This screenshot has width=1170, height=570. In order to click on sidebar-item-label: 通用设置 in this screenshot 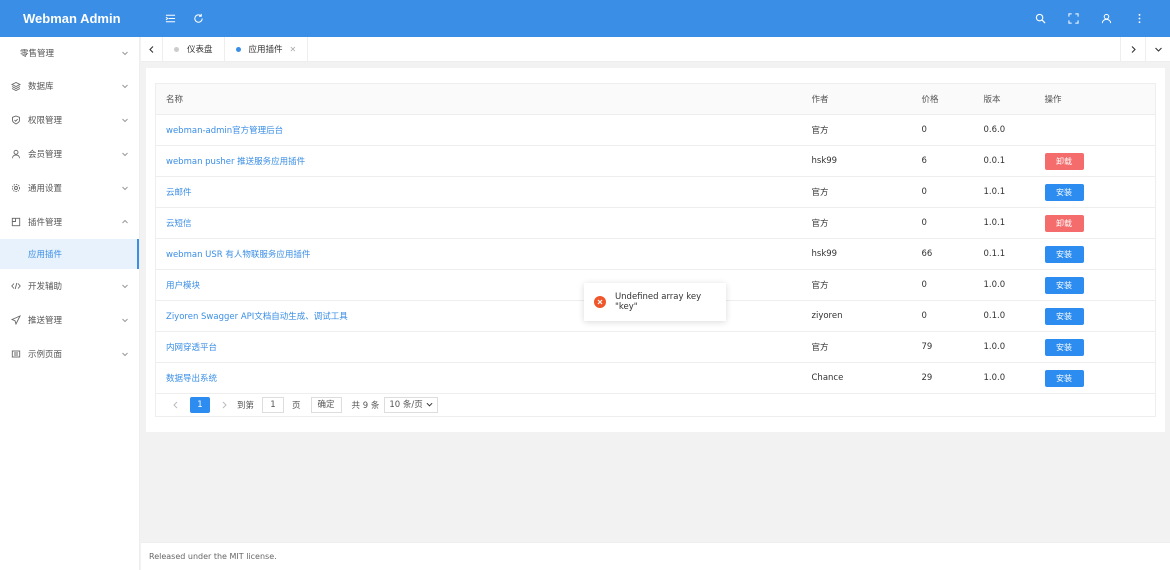, I will do `click(45, 189)`.